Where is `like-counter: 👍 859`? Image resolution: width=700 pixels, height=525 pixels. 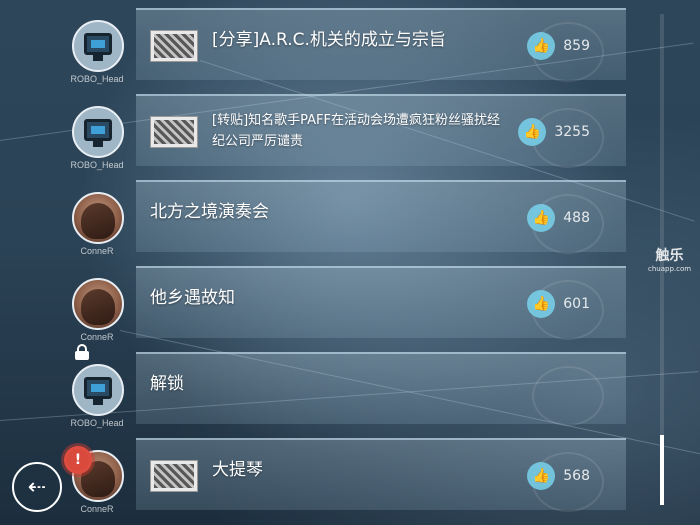 like-counter: 👍 859 is located at coordinates (558, 46).